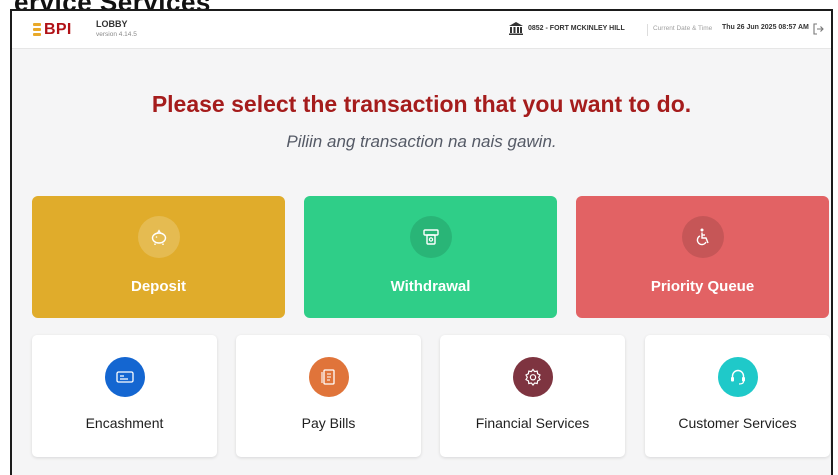 This screenshot has width=838, height=475. What do you see at coordinates (124, 423) in the screenshot?
I see `encashment-label: Encashment` at bounding box center [124, 423].